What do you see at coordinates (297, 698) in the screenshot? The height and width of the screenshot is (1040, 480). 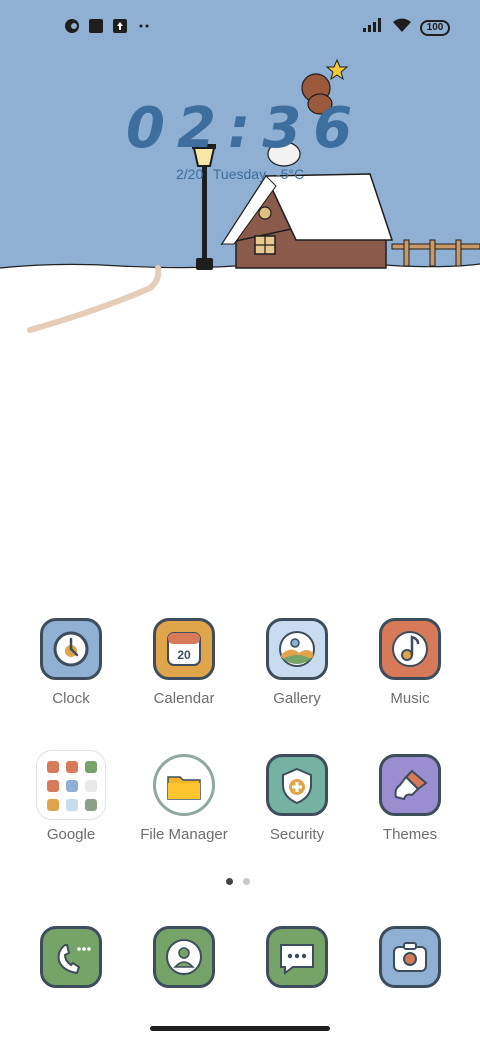 I see `app-label-gallery: Gallery` at bounding box center [297, 698].